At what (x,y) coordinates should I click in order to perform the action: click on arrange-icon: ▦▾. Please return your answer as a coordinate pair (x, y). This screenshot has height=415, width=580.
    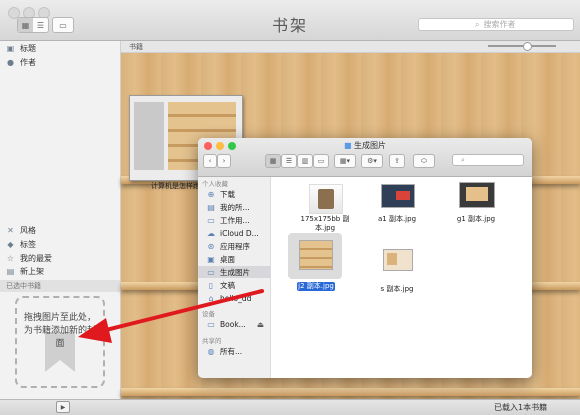
    Looking at the image, I should click on (345, 161).